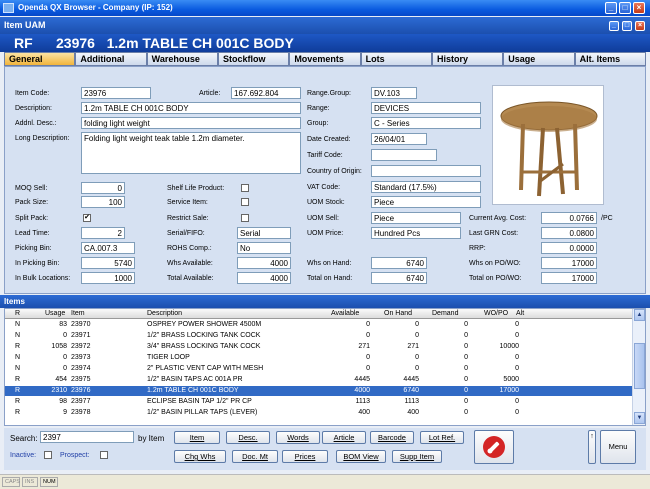 The width and height of the screenshot is (650, 489). What do you see at coordinates (569, 263) in the screenshot?
I see `whs-po-wo-field: 17000` at bounding box center [569, 263].